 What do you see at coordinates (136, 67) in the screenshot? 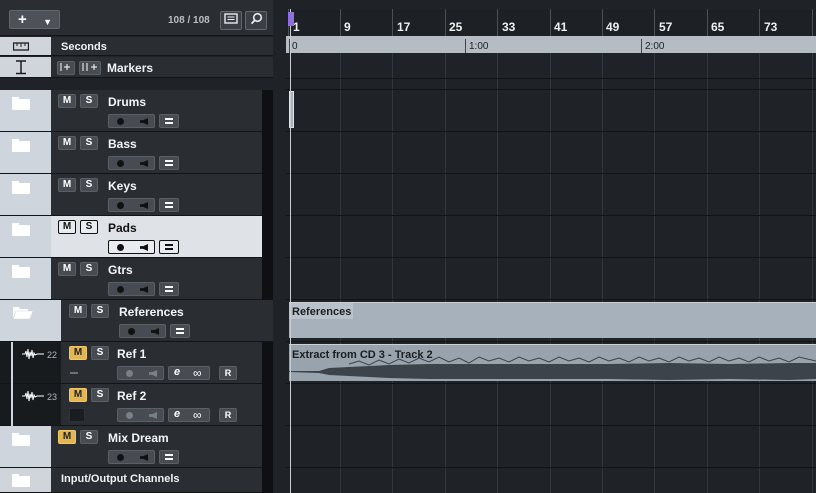
I see `marker-track: Markers` at bounding box center [136, 67].